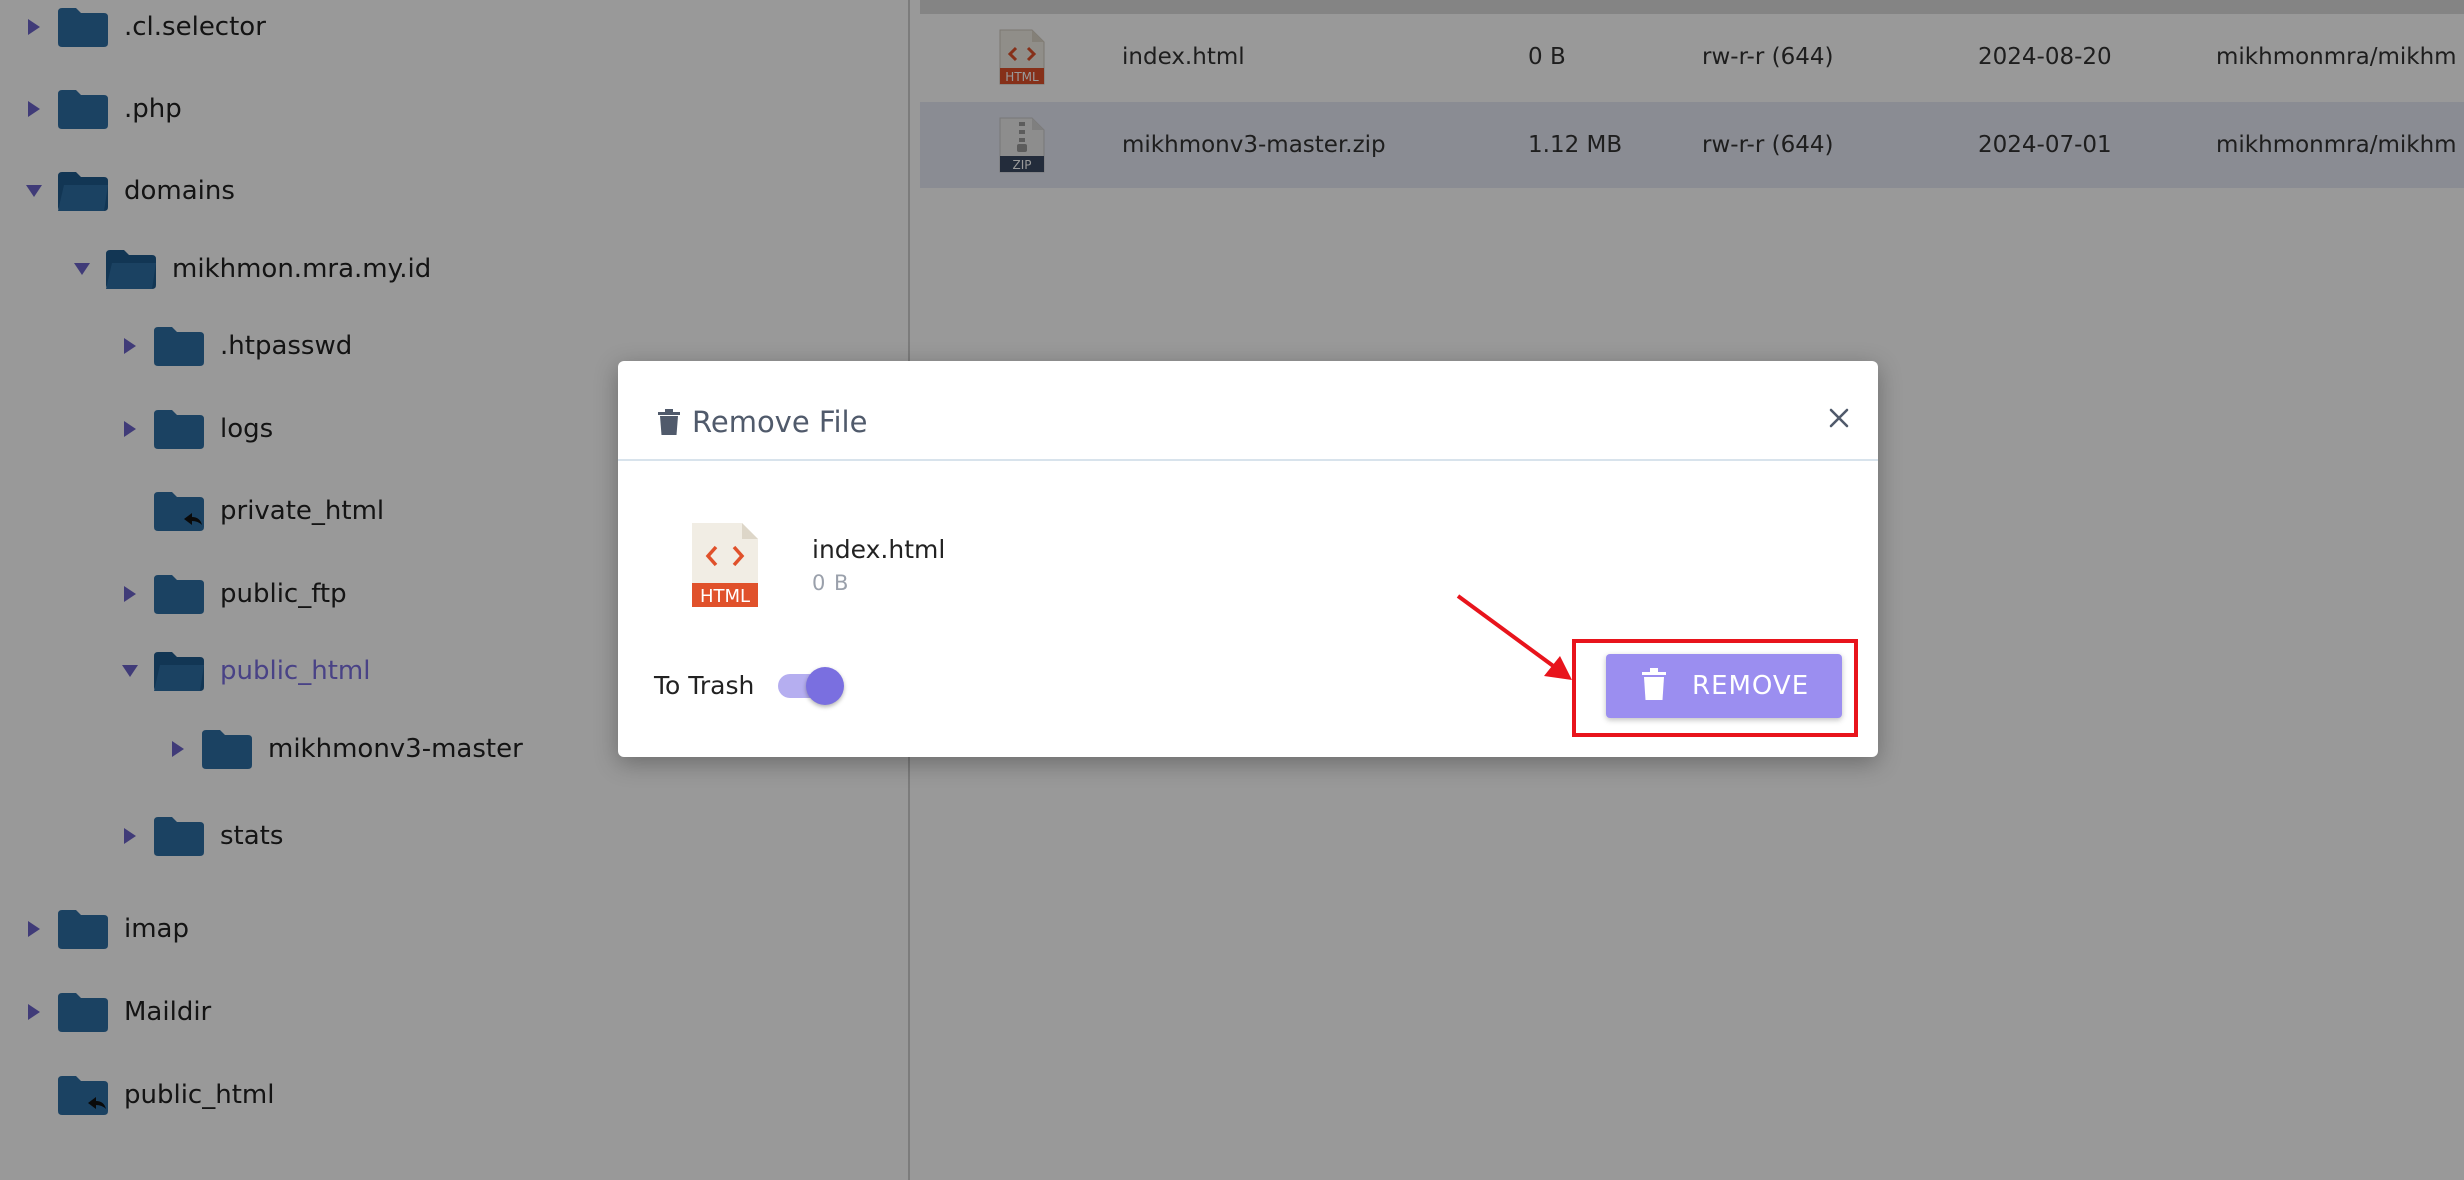  What do you see at coordinates (1751, 686) in the screenshot?
I see `remove-button-label: REMOVE` at bounding box center [1751, 686].